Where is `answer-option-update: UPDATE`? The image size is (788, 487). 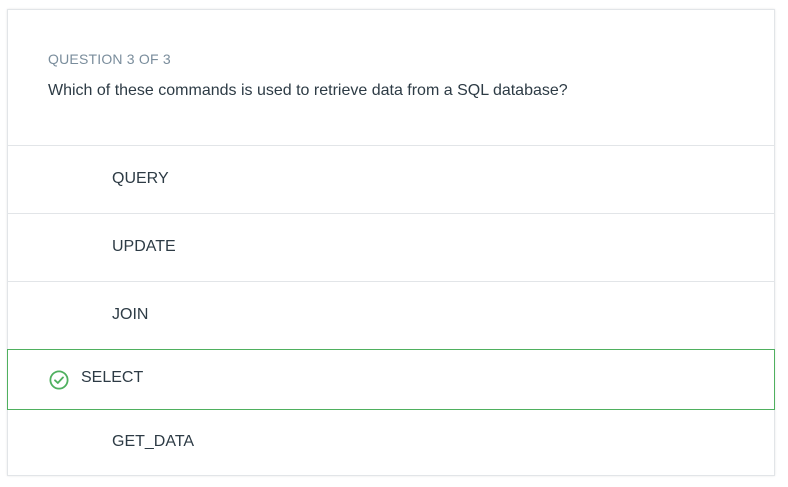 answer-option-update: UPDATE is located at coordinates (391, 248).